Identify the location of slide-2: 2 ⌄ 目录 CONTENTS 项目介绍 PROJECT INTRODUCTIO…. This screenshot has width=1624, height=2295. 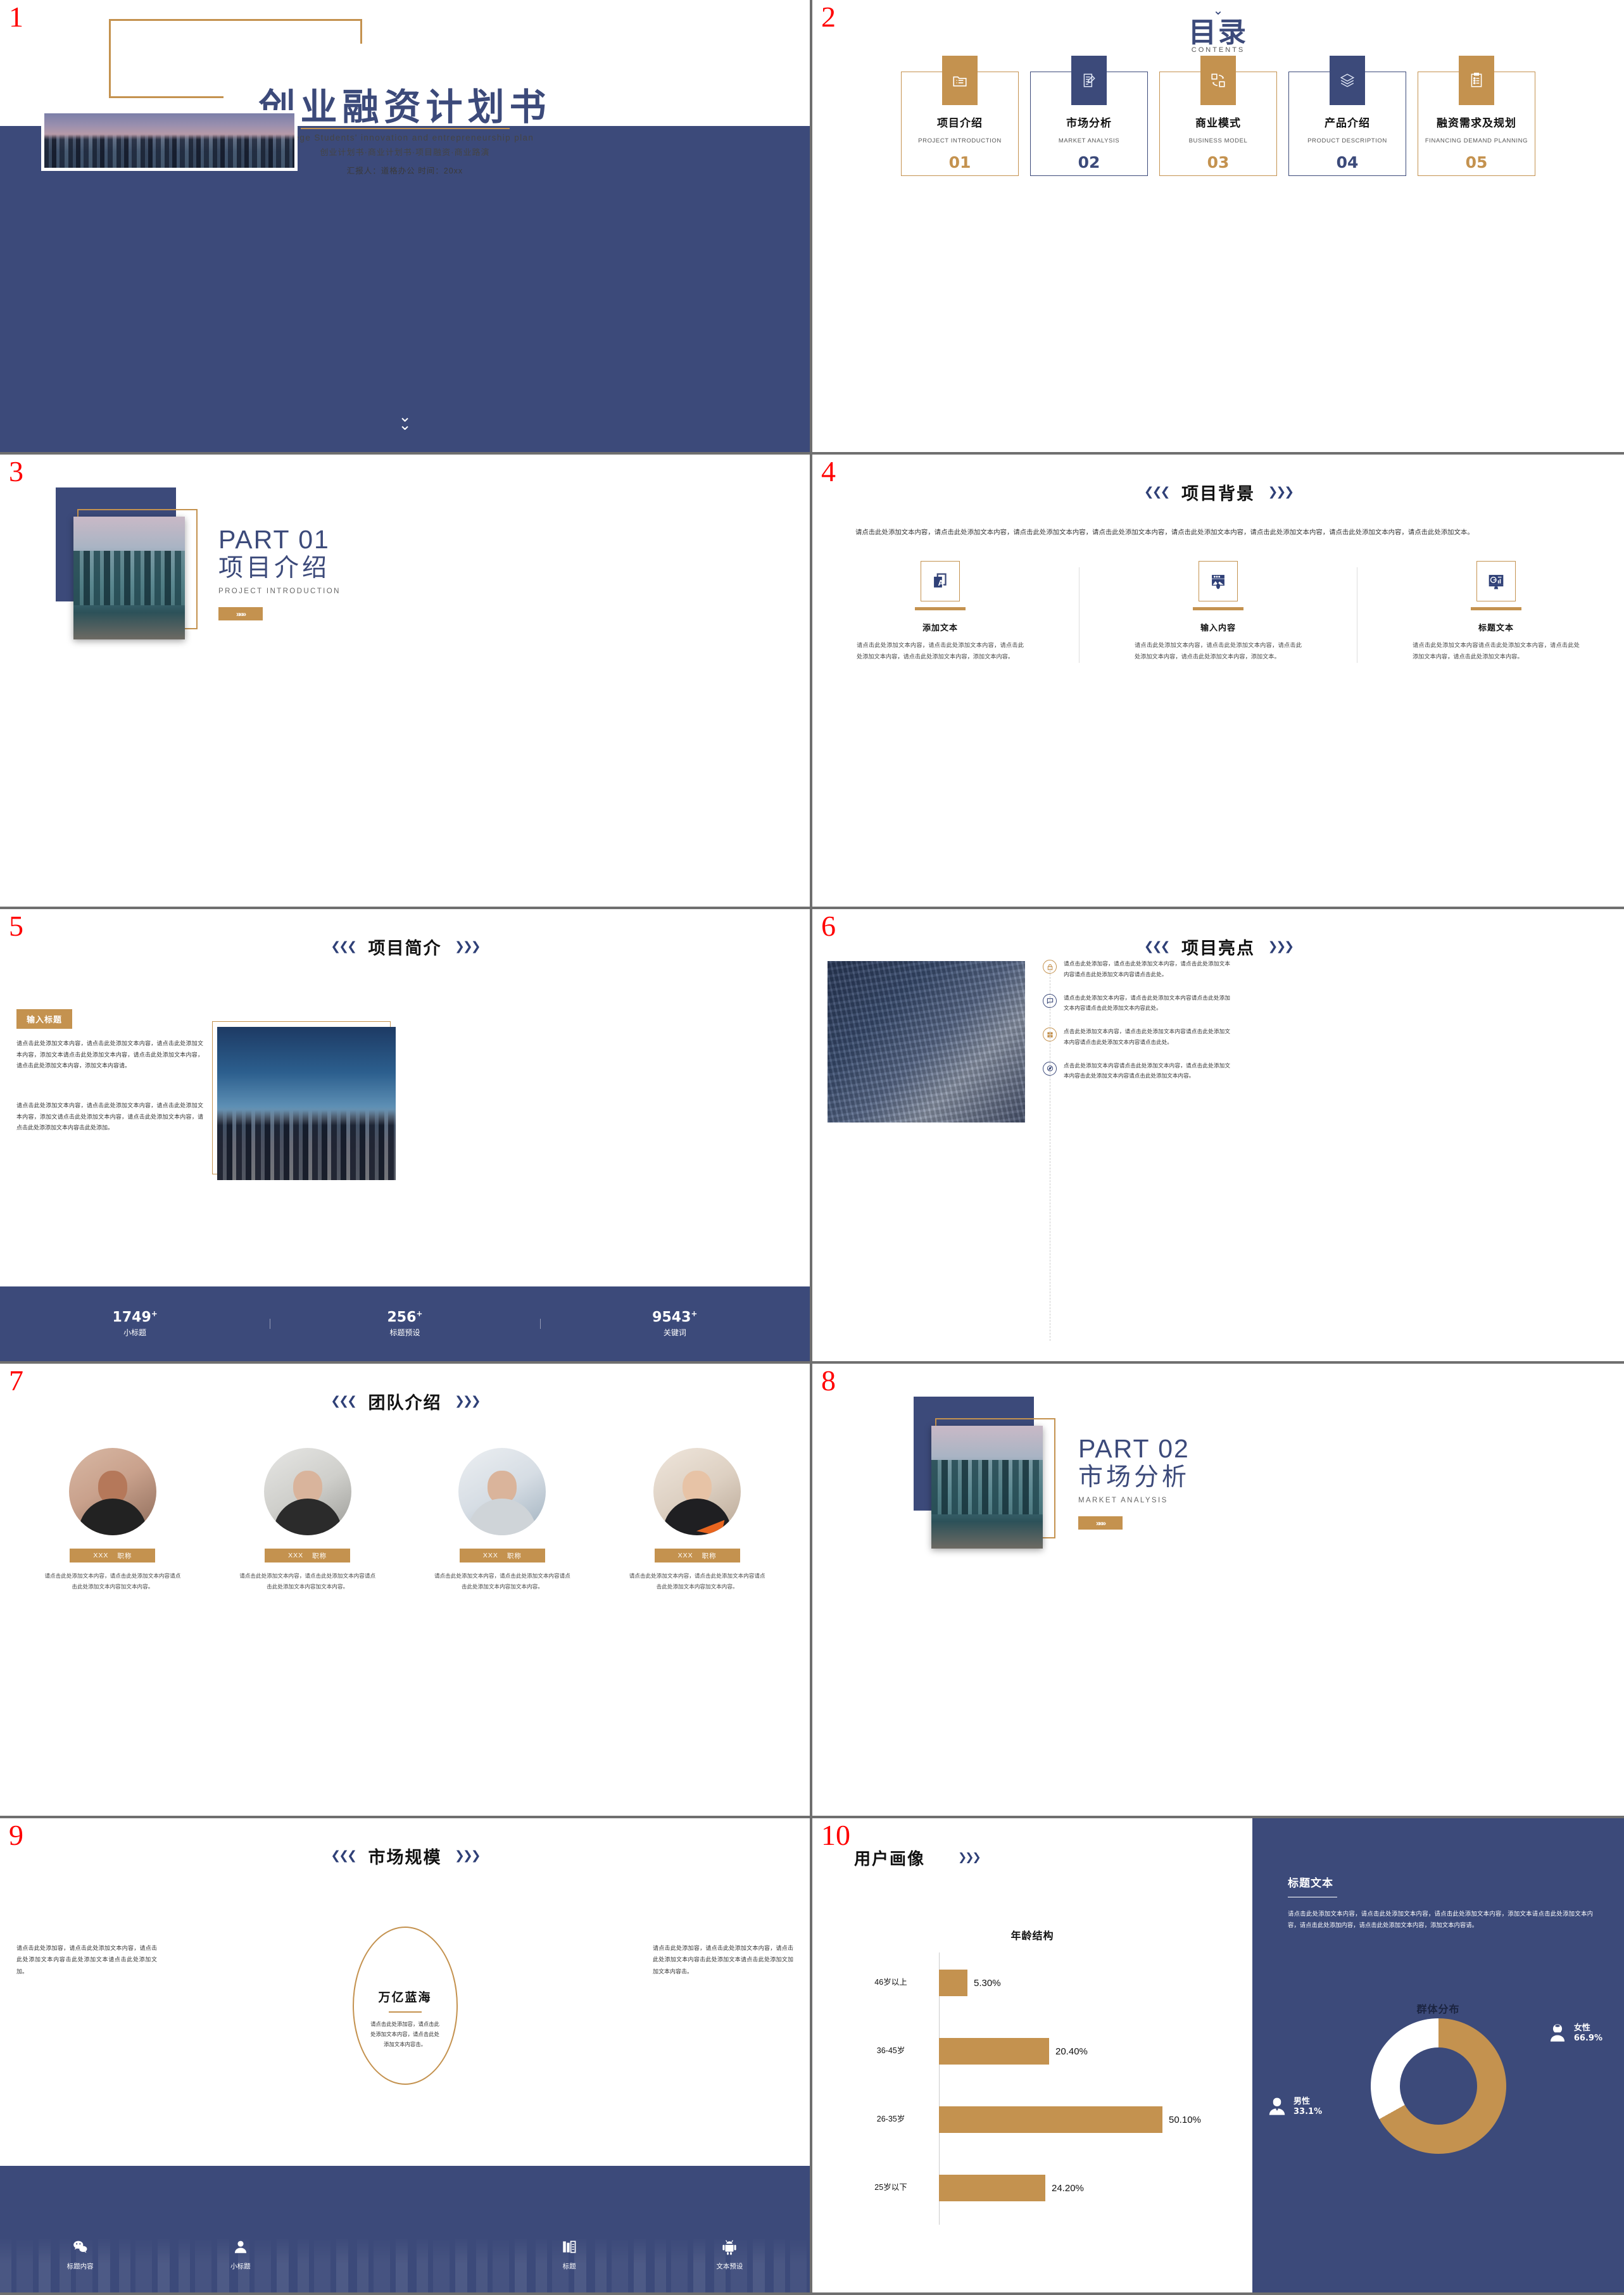
(1218, 227).